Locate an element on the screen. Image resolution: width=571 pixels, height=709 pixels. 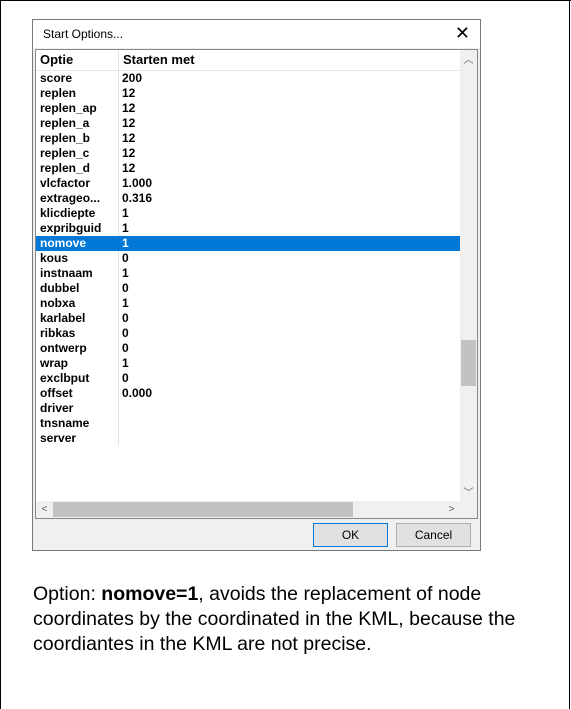
list-item: ribkas 0 is located at coordinates (248, 333).